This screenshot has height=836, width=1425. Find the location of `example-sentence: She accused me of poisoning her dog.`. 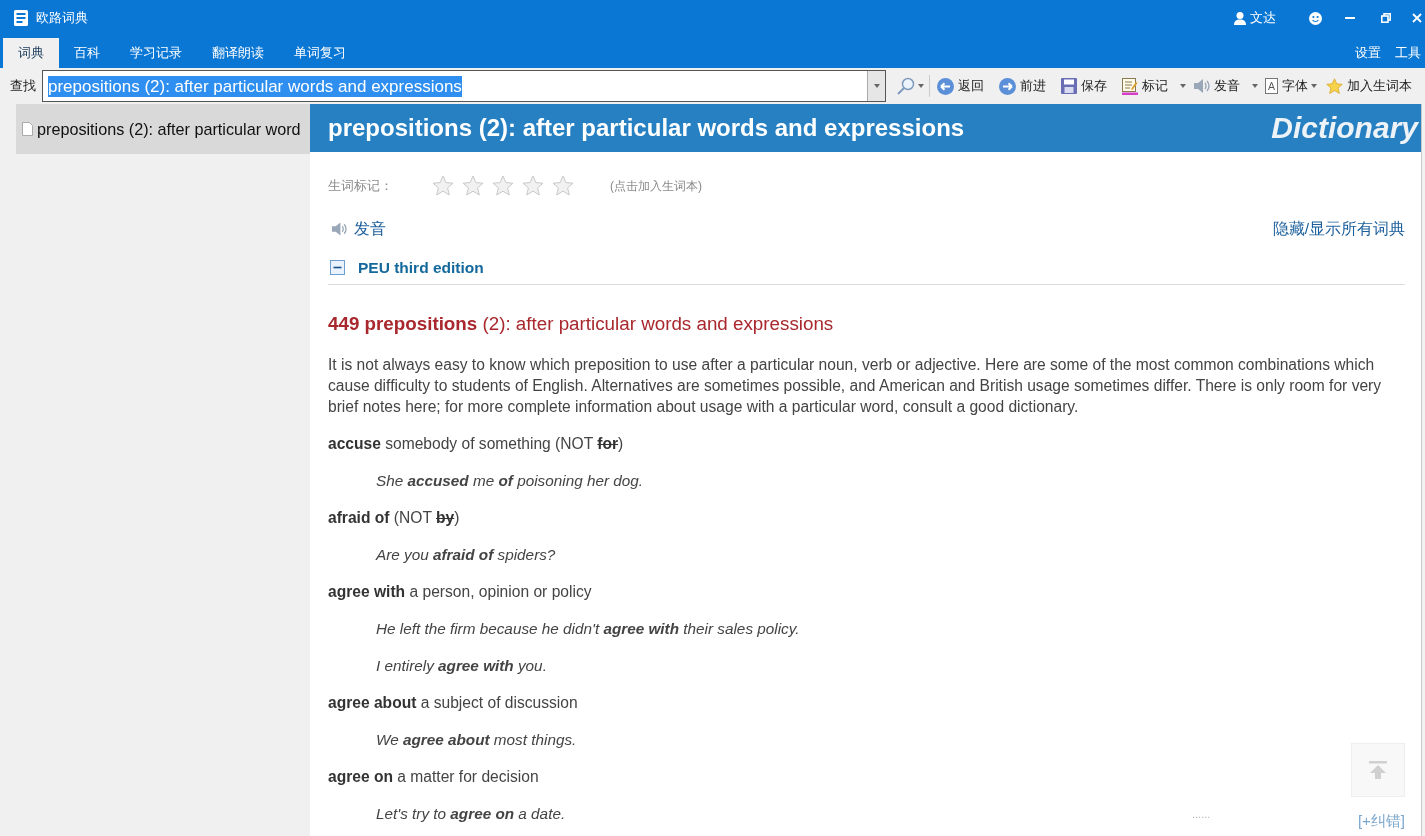

example-sentence: She accused me of poisoning her dog. is located at coordinates (510, 481).